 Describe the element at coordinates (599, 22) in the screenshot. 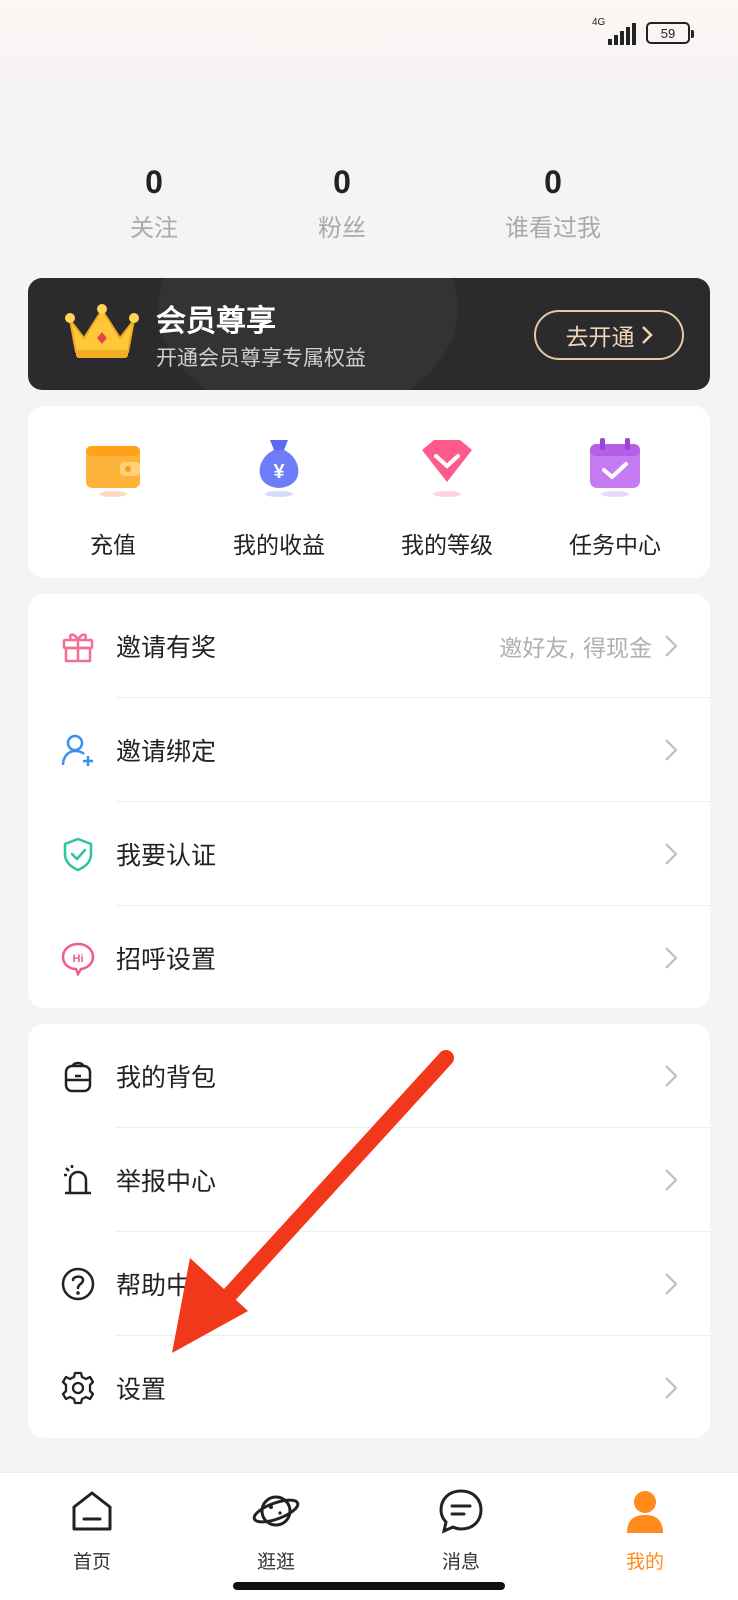

I see `network-type: 4G` at that location.